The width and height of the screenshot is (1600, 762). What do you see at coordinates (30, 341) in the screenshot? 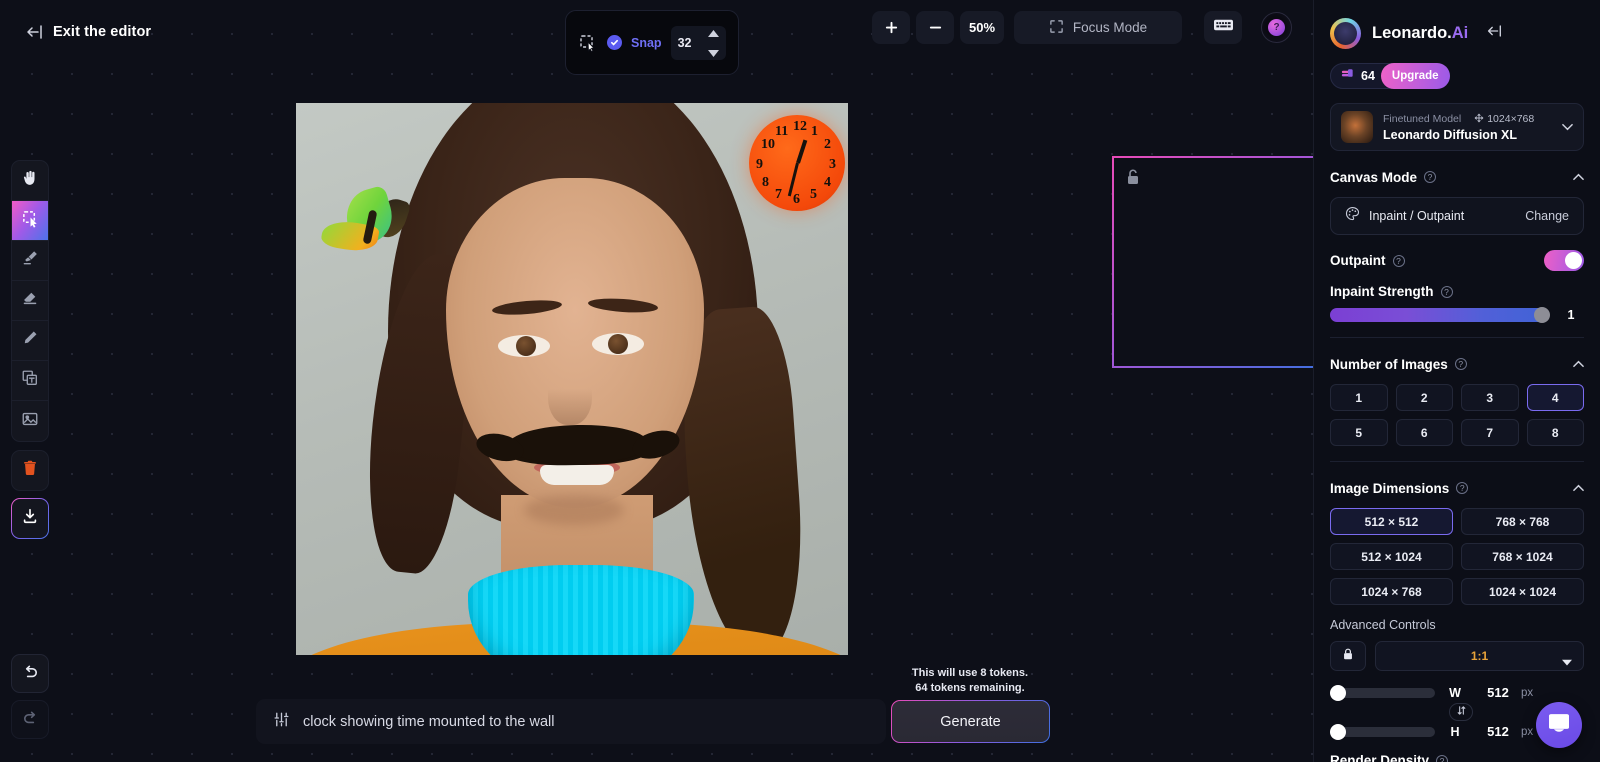
I see `pencil-tool` at bounding box center [30, 341].